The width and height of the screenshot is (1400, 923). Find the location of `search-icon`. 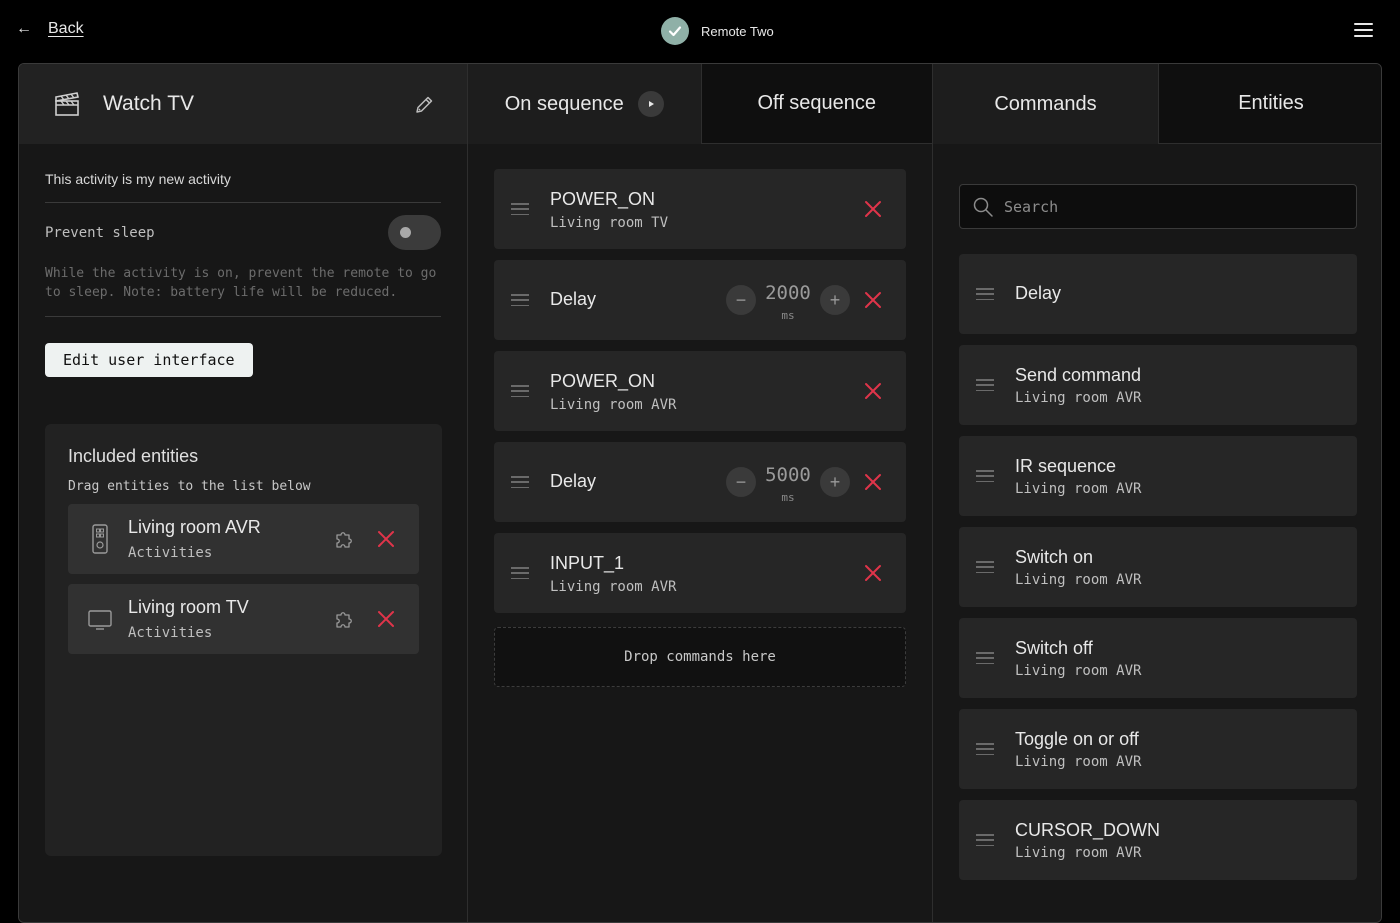

search-icon is located at coordinates (983, 207).